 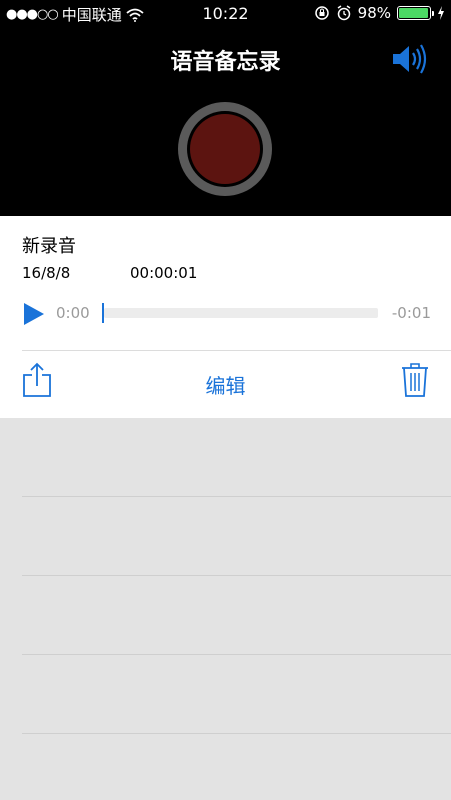 What do you see at coordinates (164, 273) in the screenshot?
I see `recording-duration: 00:00:01` at bounding box center [164, 273].